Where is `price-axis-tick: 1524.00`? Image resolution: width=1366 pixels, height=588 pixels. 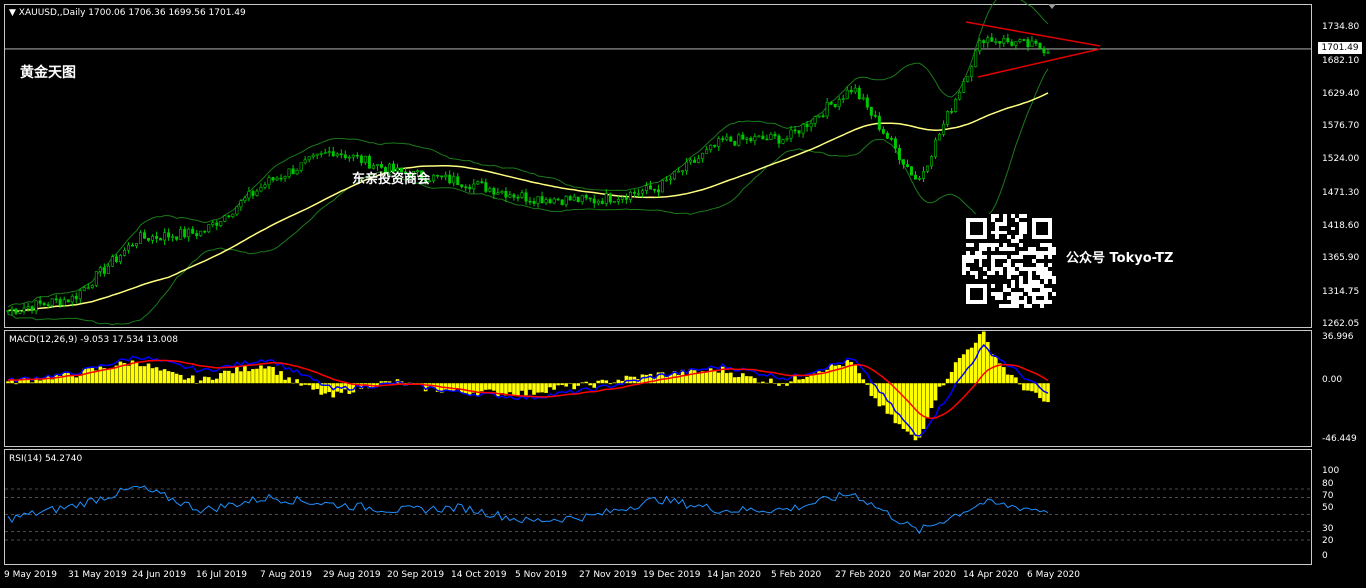 price-axis-tick: 1524.00 is located at coordinates (1341, 159).